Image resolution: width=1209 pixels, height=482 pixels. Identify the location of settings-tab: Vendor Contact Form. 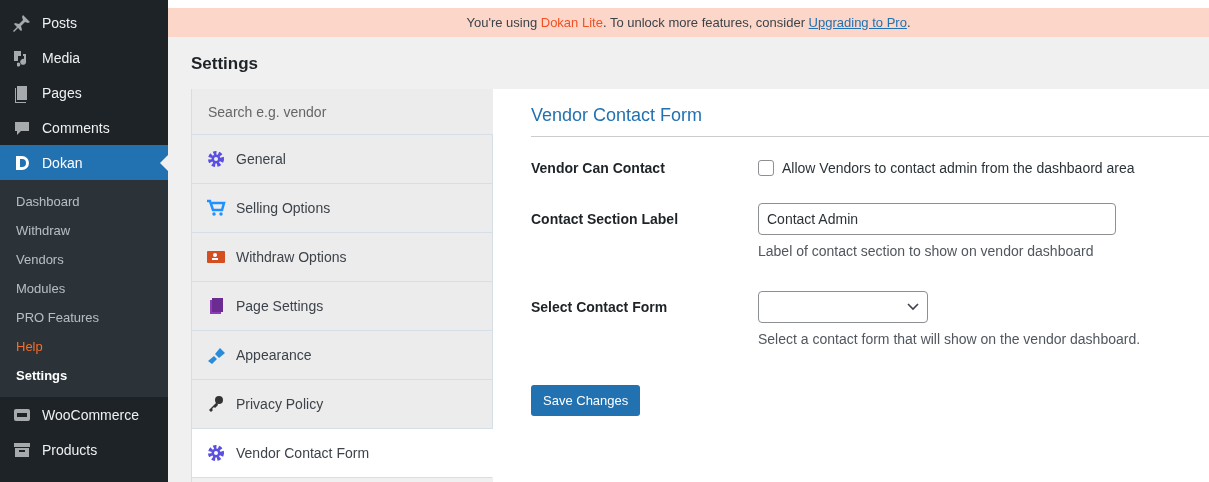
(342, 453).